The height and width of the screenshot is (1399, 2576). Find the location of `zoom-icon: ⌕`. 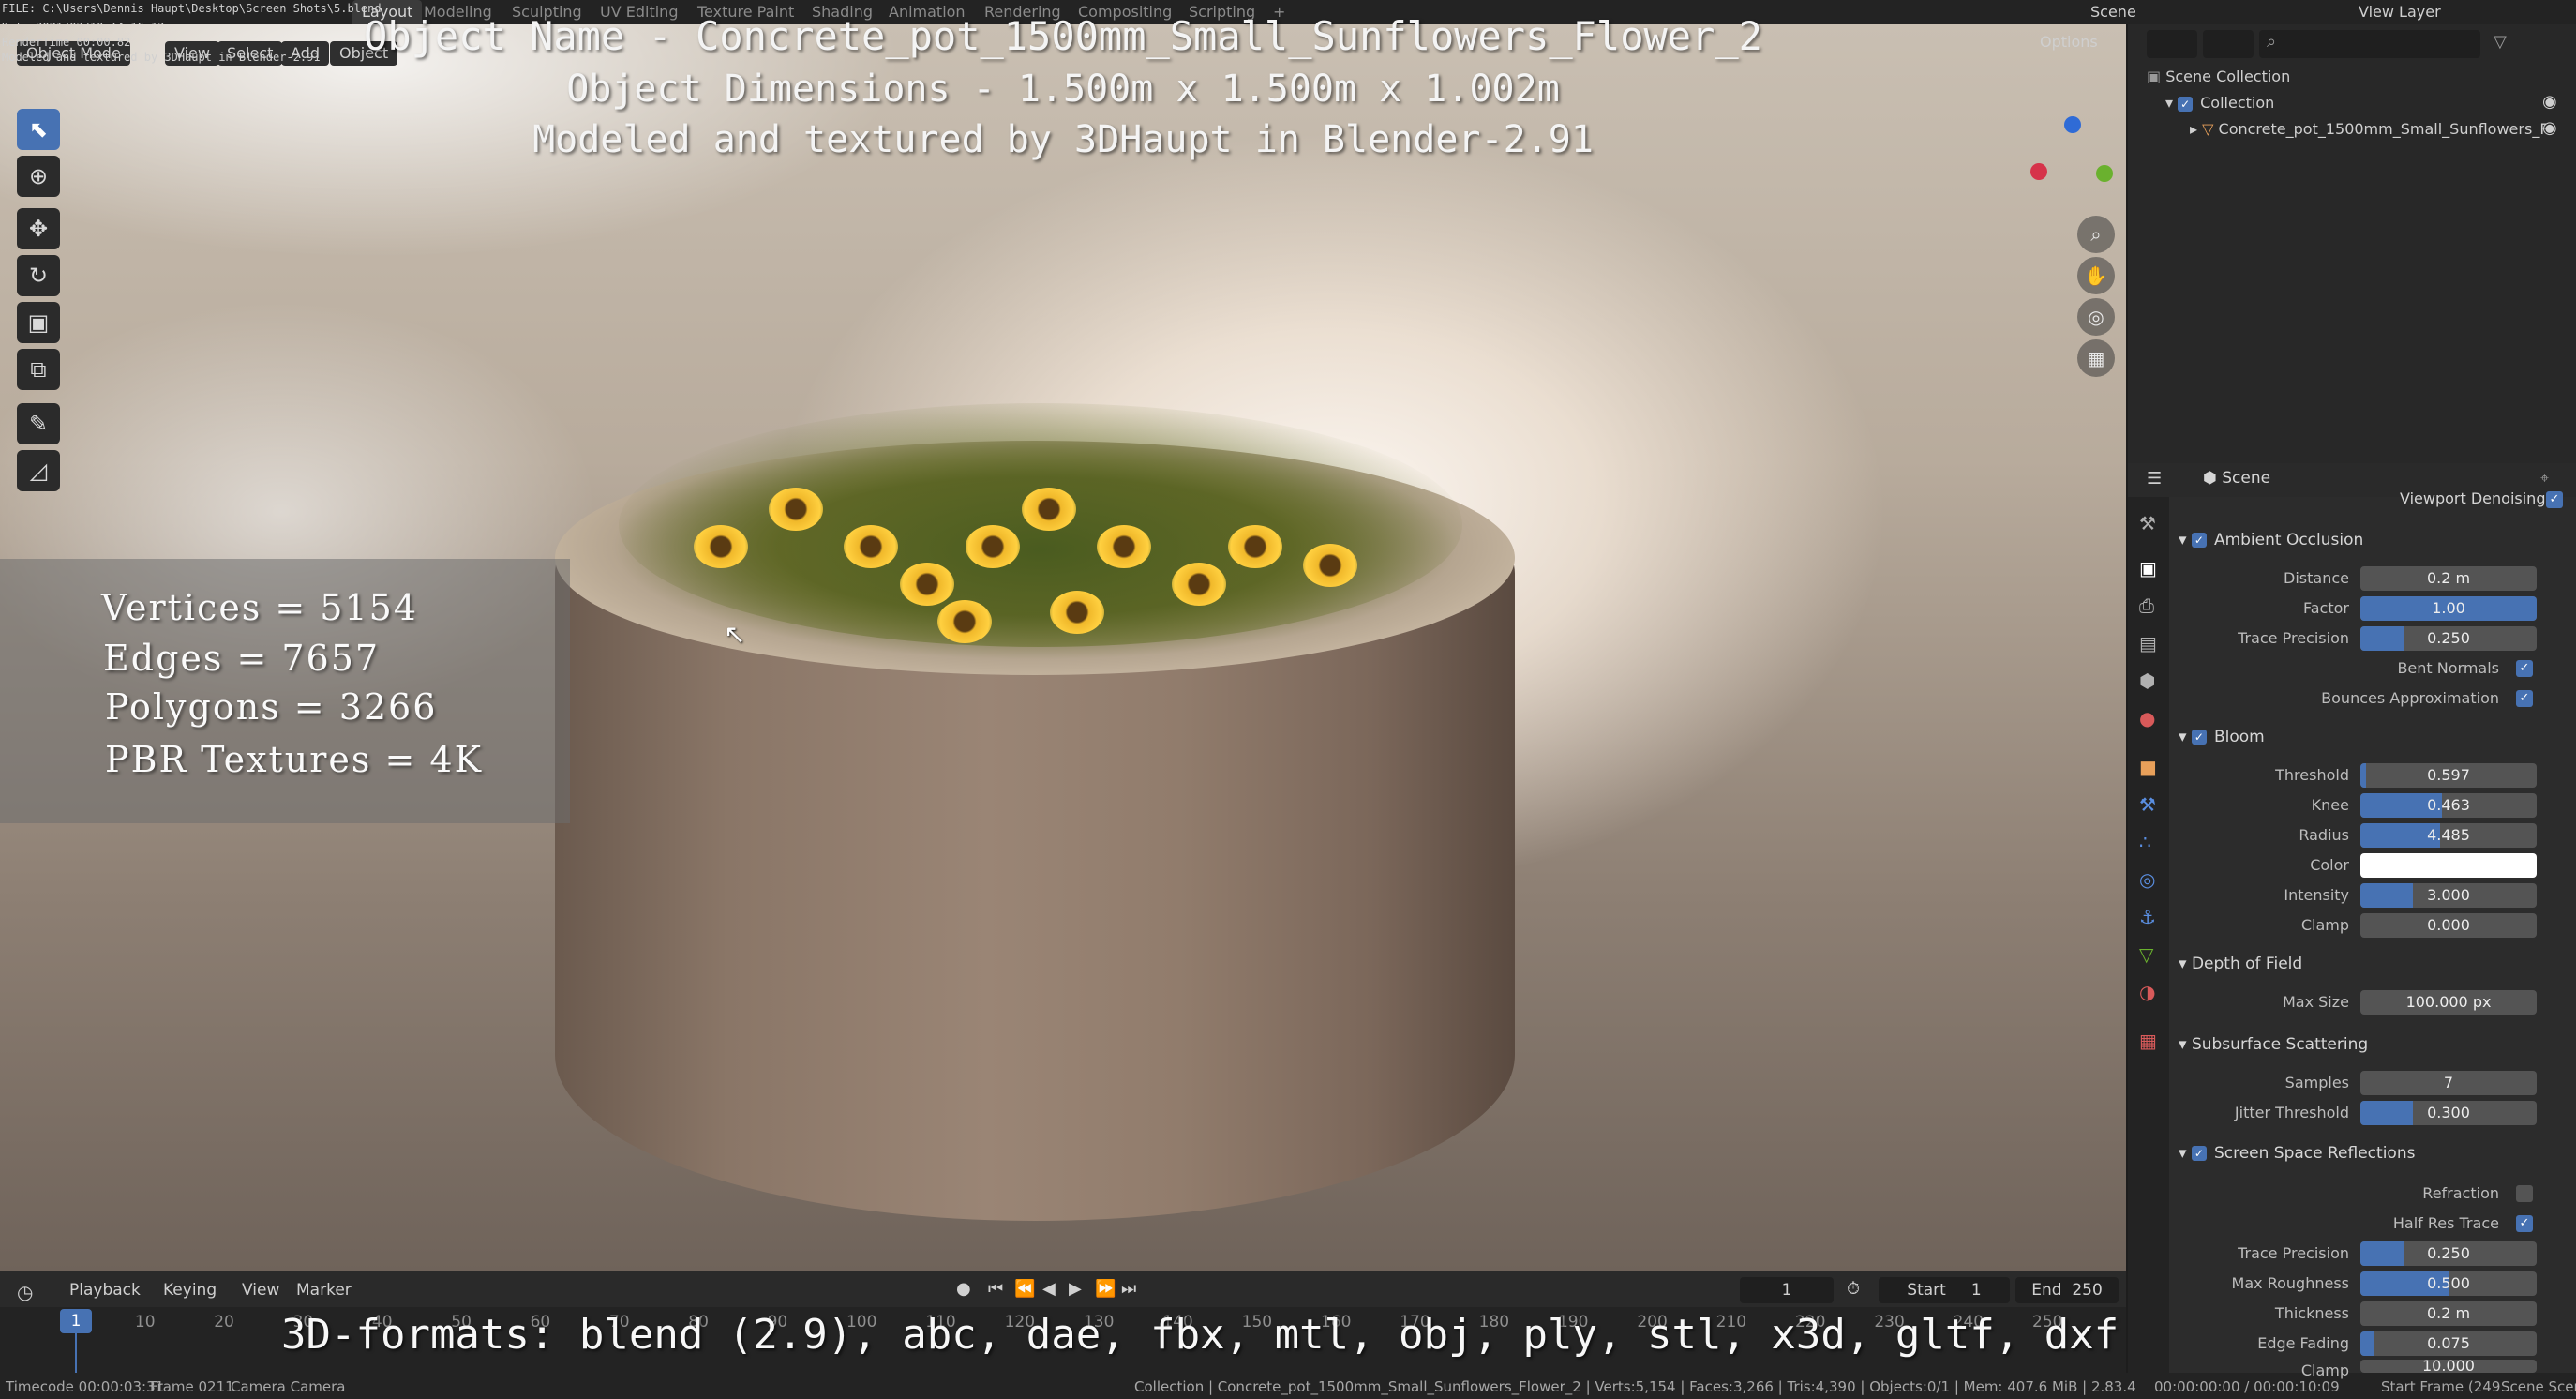

zoom-icon: ⌕ is located at coordinates (2096, 234).